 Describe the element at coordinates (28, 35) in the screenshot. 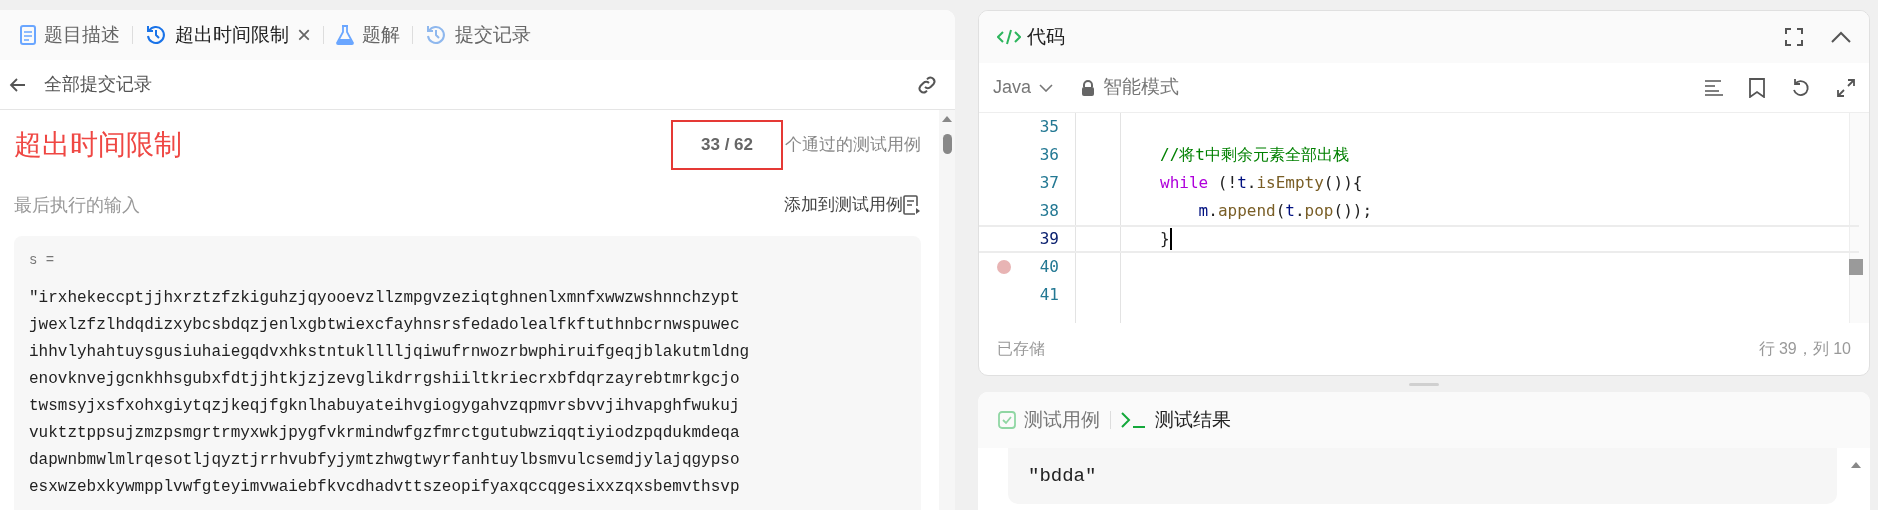

I see `document-icon` at that location.